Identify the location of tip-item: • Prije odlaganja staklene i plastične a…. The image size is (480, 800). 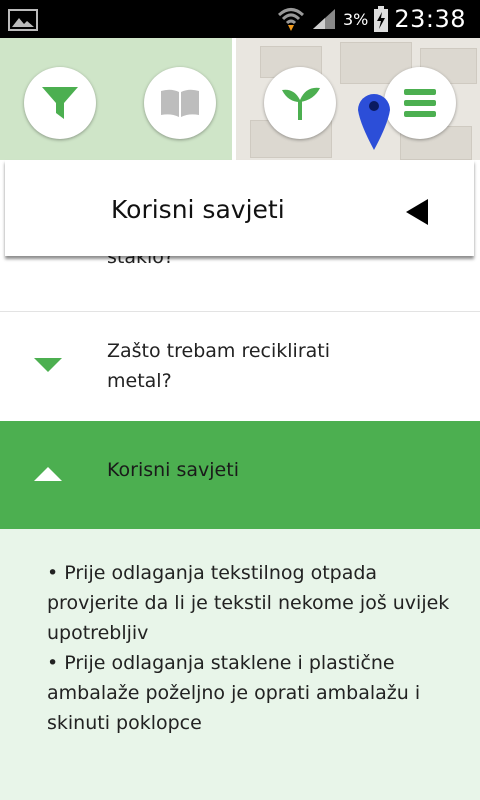
(234, 693).